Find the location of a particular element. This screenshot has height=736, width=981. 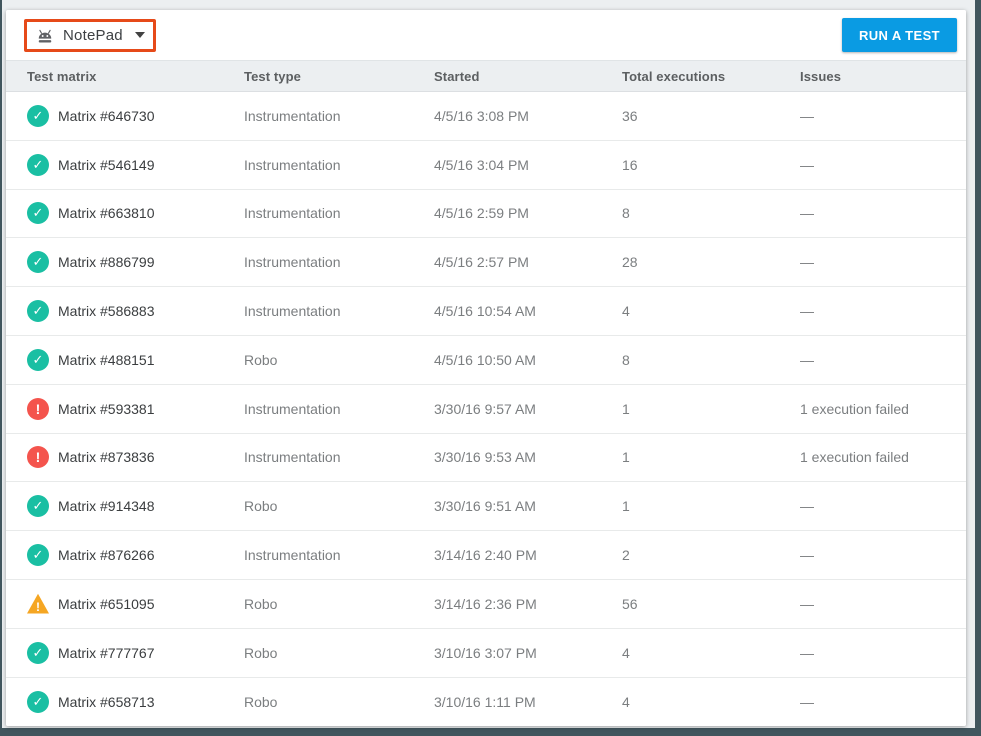

matrix-label: Matrix #777767 is located at coordinates (106, 652).